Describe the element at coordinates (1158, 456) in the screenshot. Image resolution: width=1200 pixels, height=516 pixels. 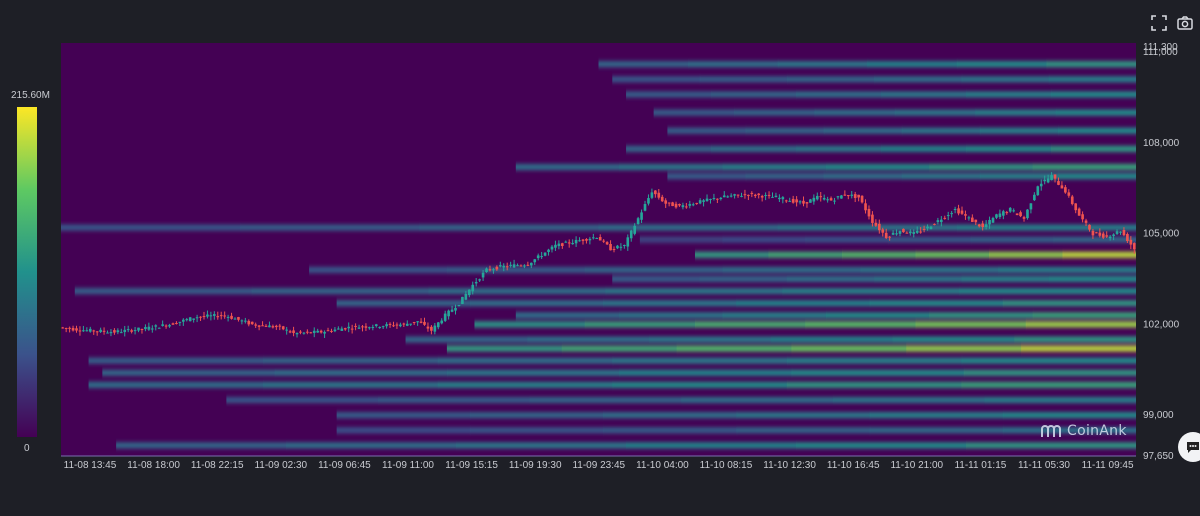
I see `y-tick-label: 97,650` at that location.